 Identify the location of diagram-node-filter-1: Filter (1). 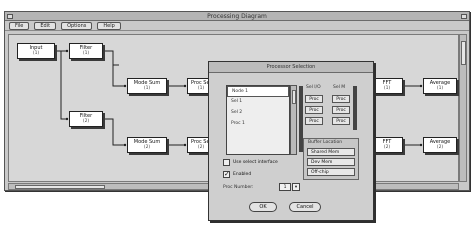
(86, 51).